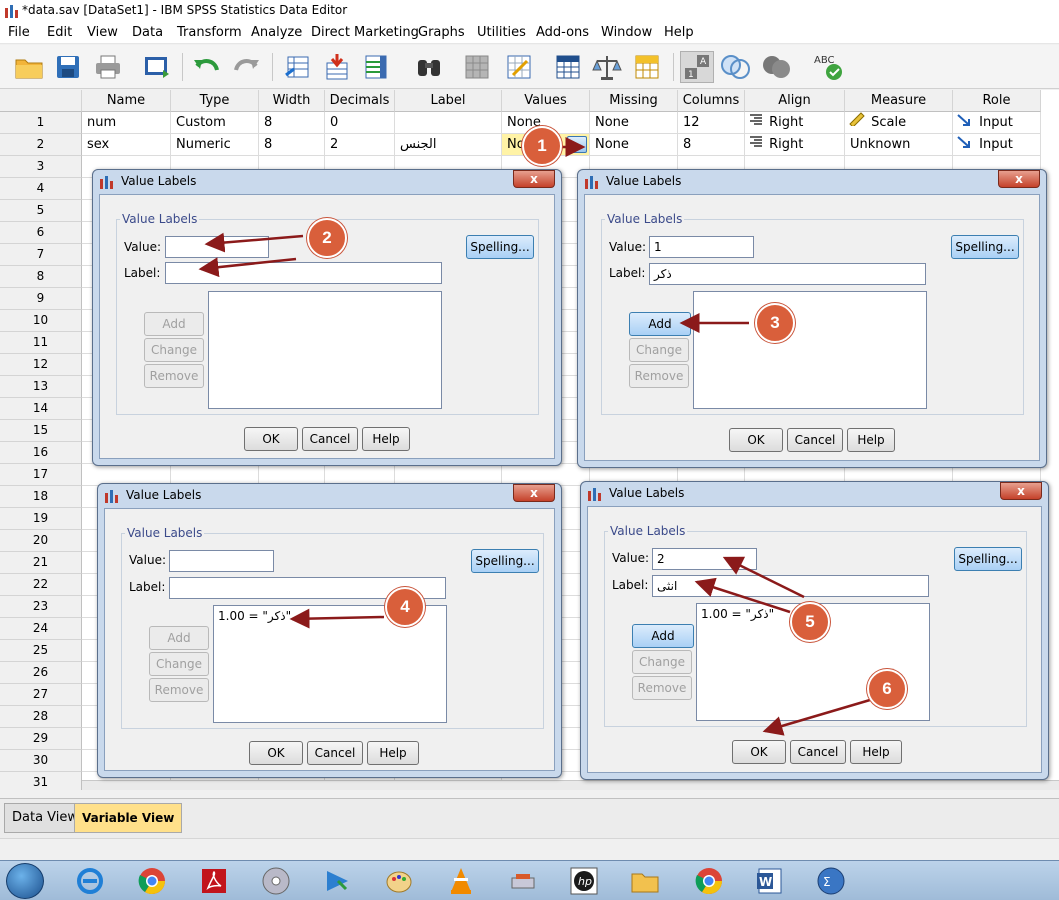  I want to click on taskbar: hp W Σ, so click(529, 880).